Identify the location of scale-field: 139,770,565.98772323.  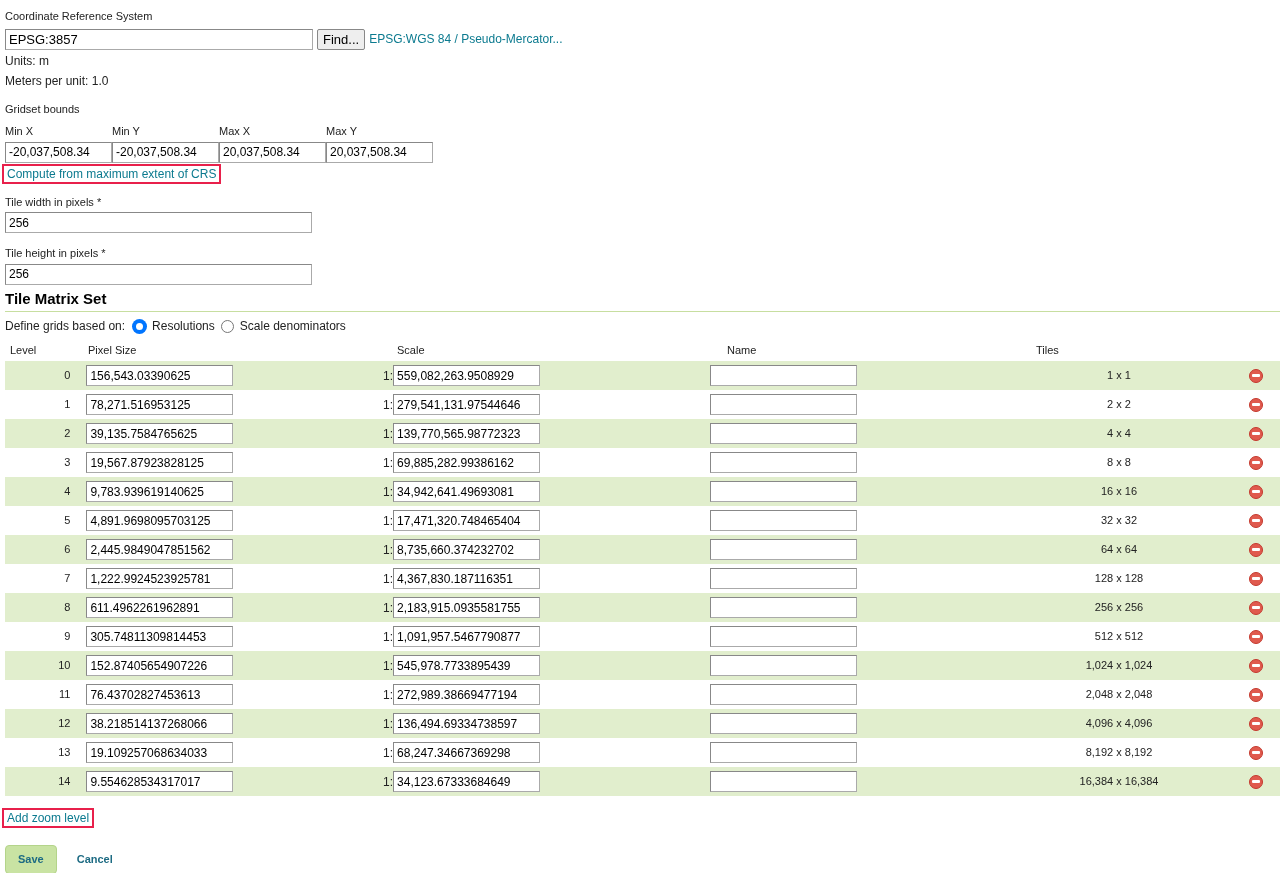
(467, 433).